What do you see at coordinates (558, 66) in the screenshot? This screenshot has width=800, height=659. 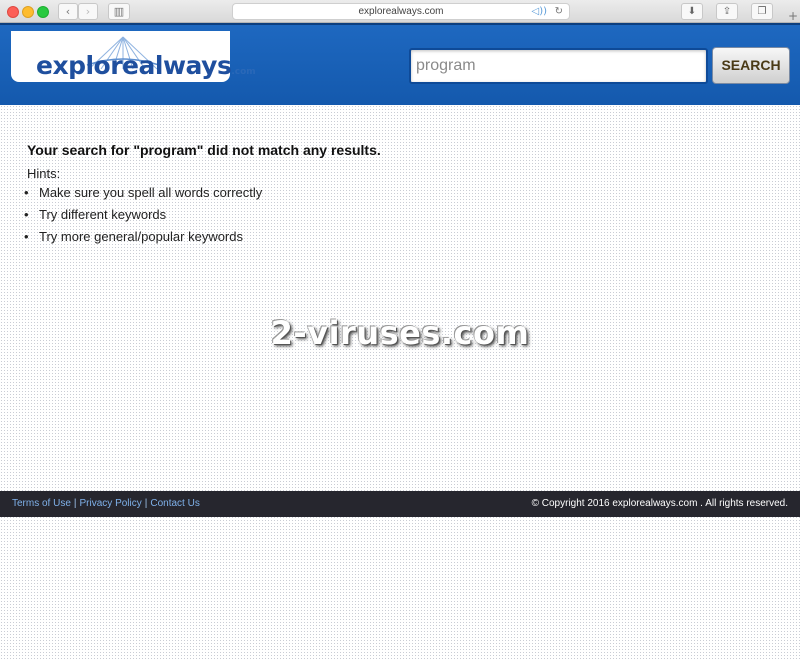 I see `search-input` at bounding box center [558, 66].